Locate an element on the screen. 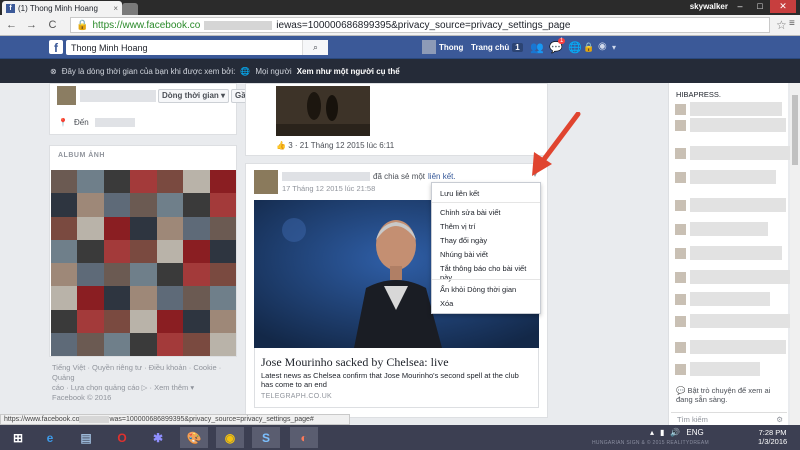 The height and width of the screenshot is (450, 800). back-button: ← is located at coordinates (11, 25).